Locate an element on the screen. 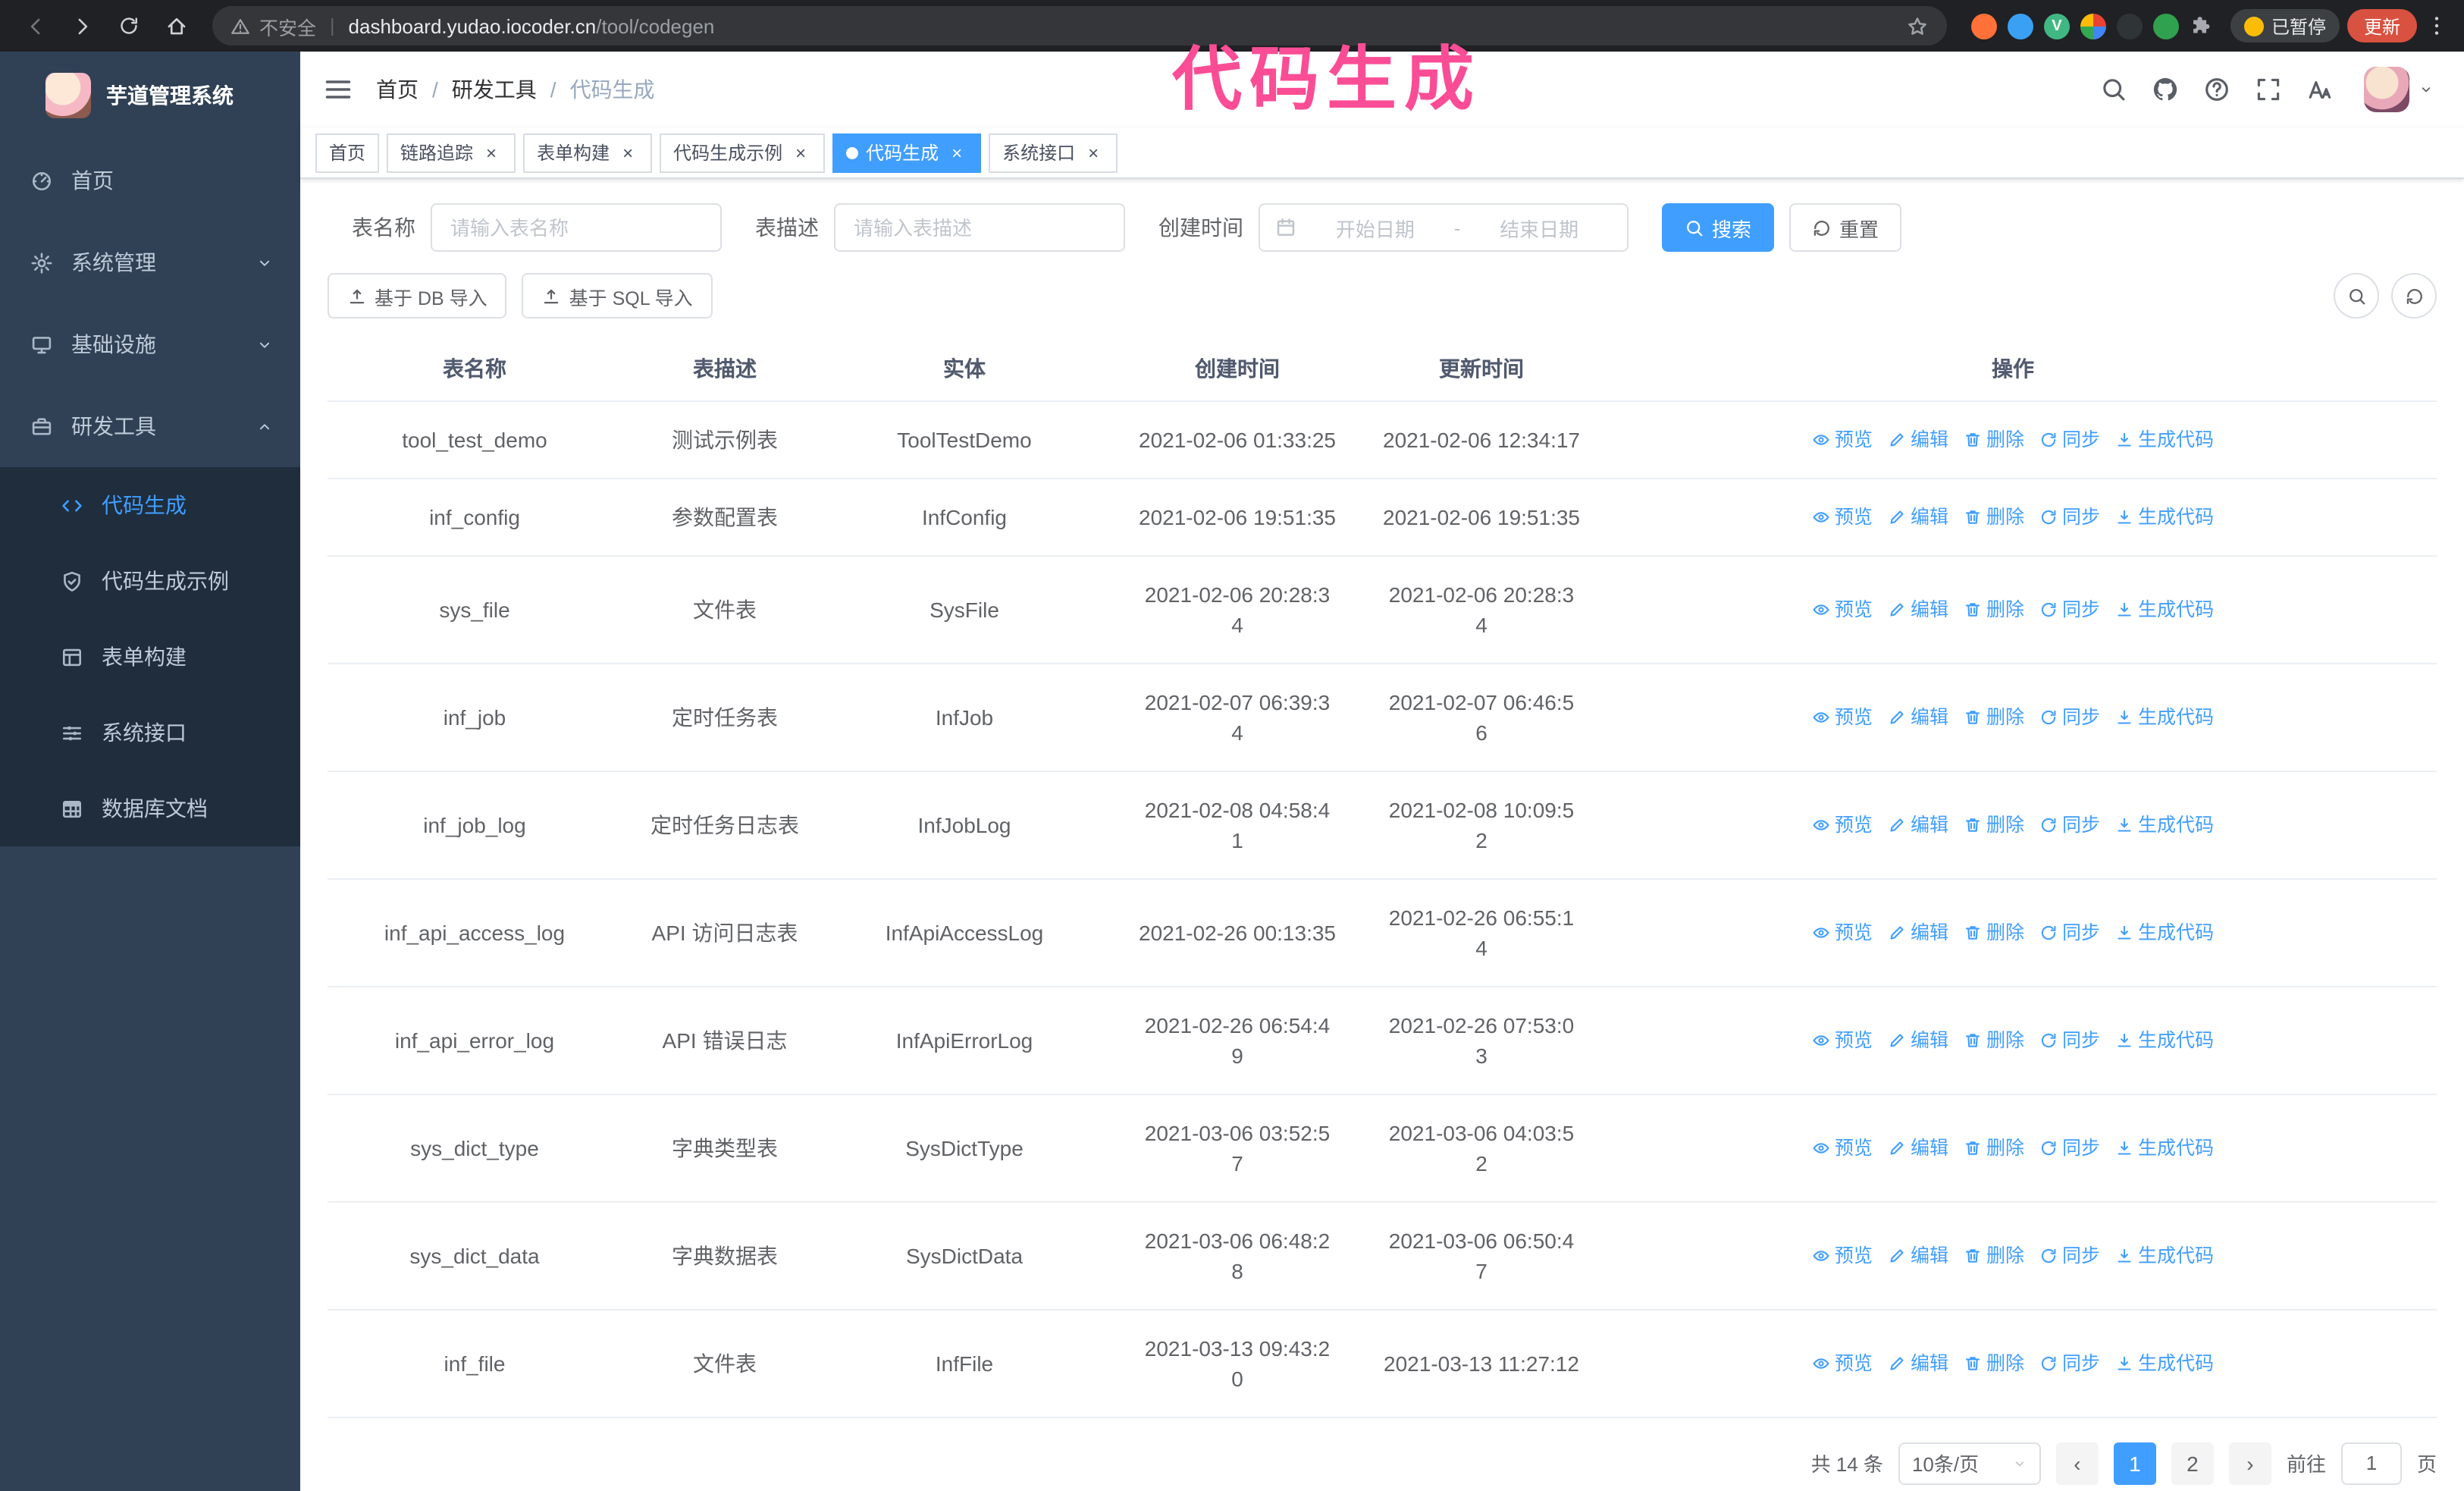  github-icon is located at coordinates (2166, 89).